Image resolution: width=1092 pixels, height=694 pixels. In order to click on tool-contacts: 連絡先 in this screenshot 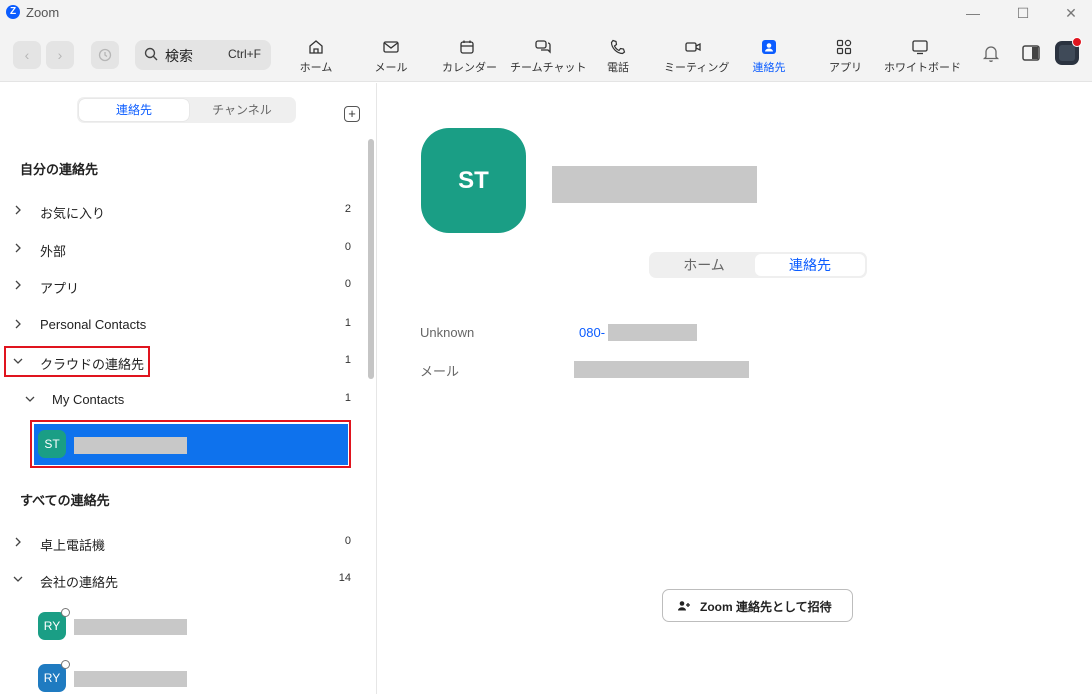, I will do `click(769, 58)`.